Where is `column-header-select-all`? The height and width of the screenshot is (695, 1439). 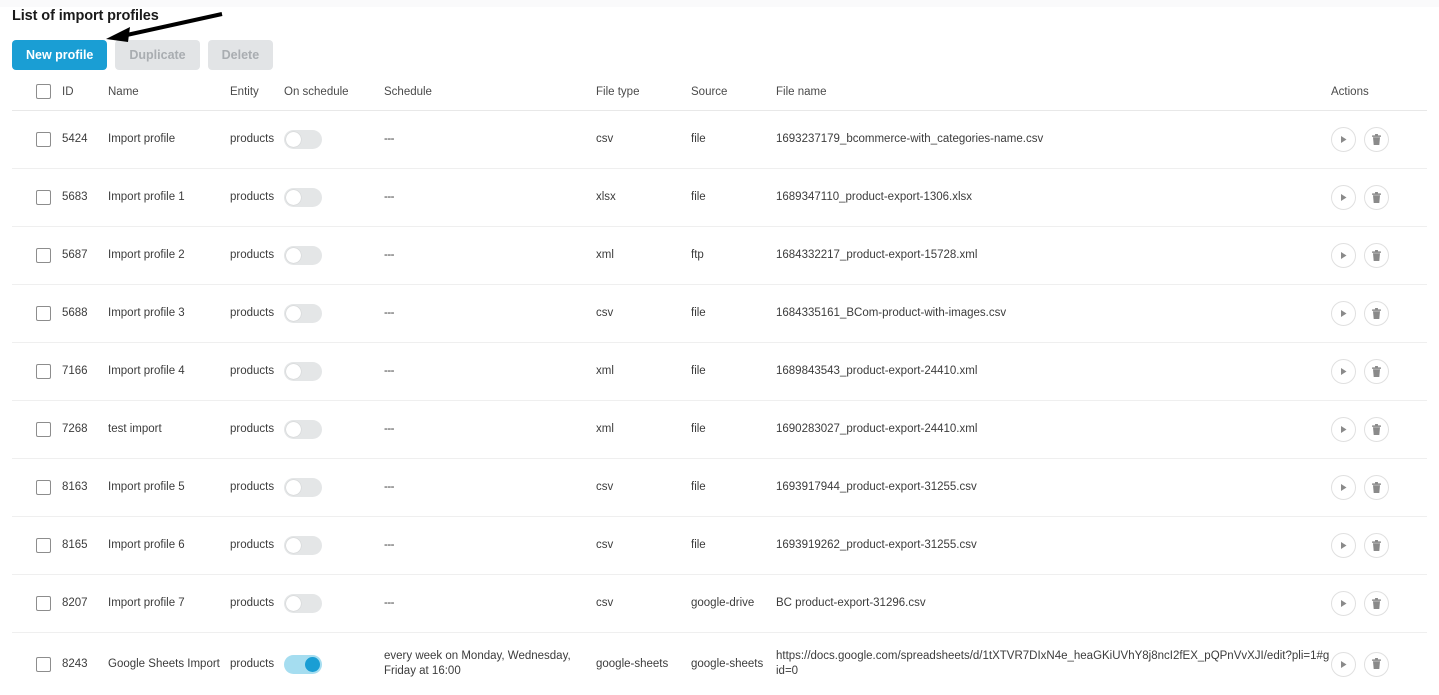 column-header-select-all is located at coordinates (37, 97).